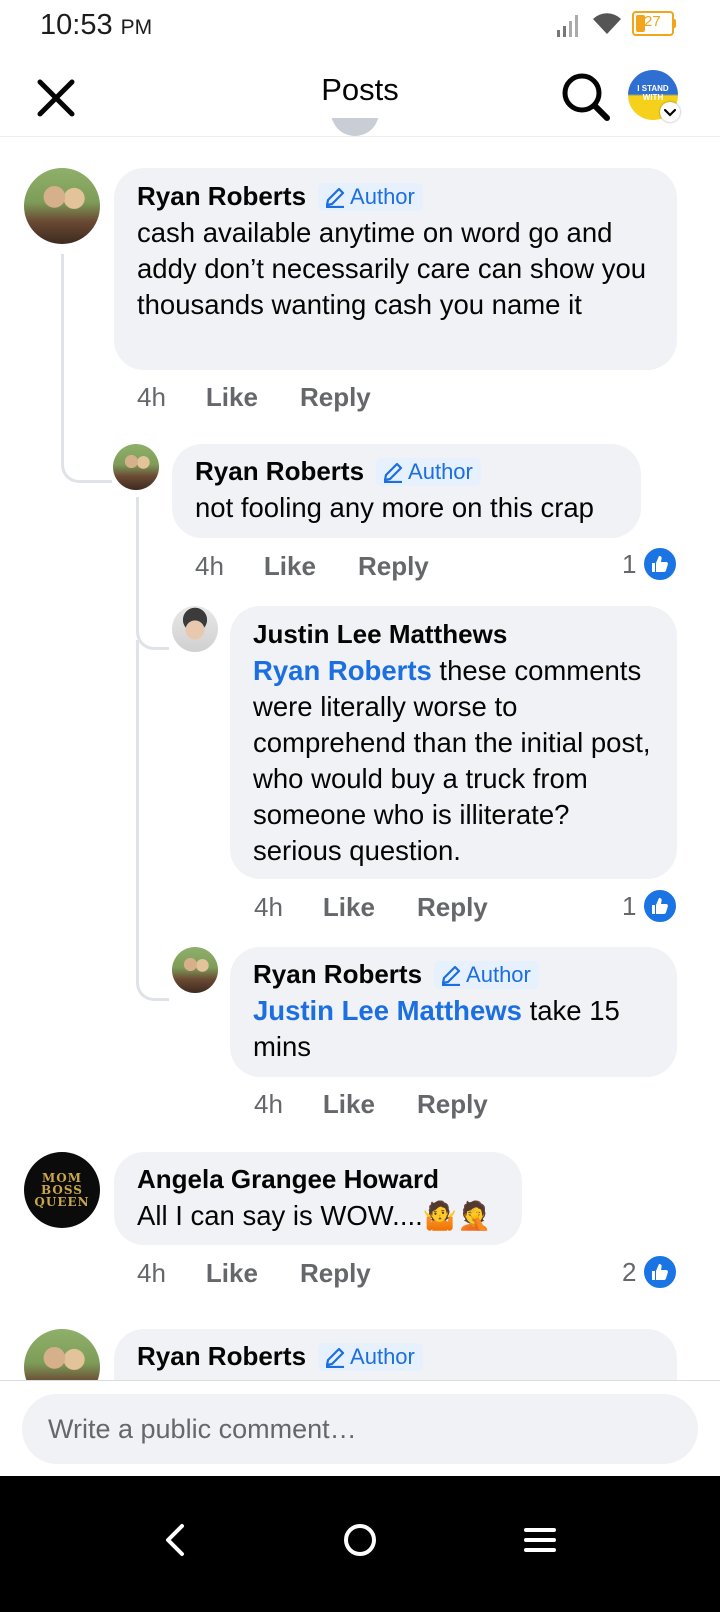 The image size is (720, 1612). I want to click on profile-avatar-text: I STAND WITH, so click(653, 93).